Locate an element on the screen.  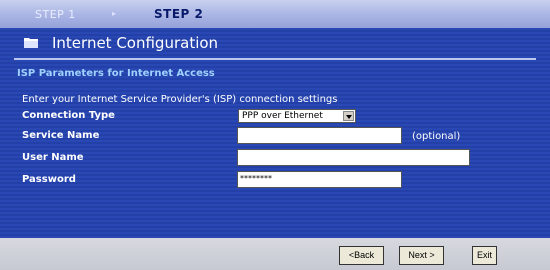
page-title: Internet Configuration is located at coordinates (135, 43).